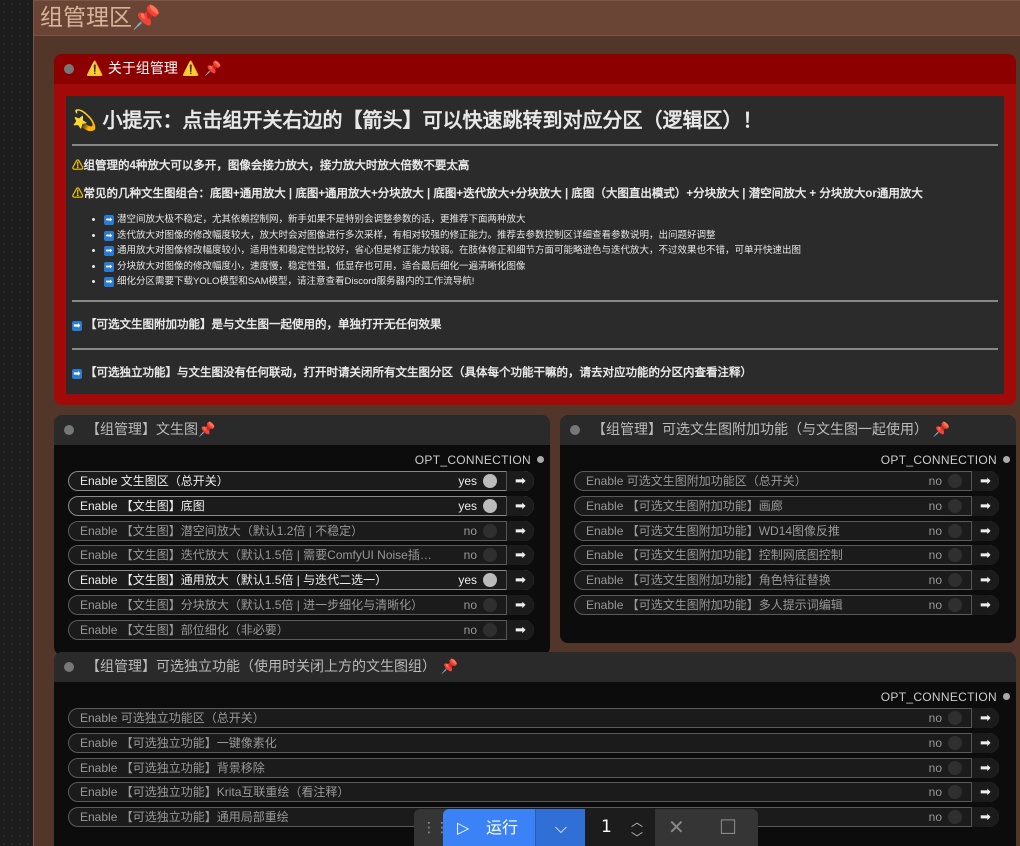  What do you see at coordinates (301, 580) in the screenshot?
I see `group-toggle: Enable 【文生图】通用放大（默认1.5倍 | 与迭代二选一） yes ➡` at bounding box center [301, 580].